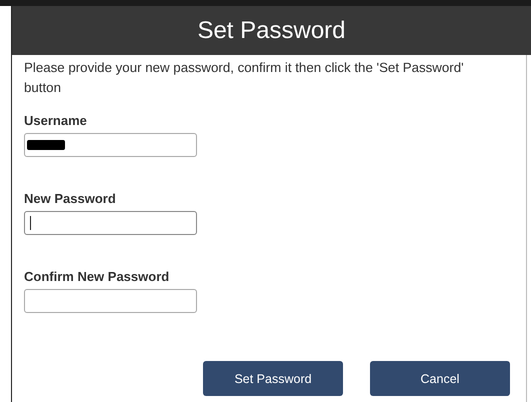 This screenshot has height=402, width=531. Describe the element at coordinates (46, 145) in the screenshot. I see `redaction-mark` at that location.